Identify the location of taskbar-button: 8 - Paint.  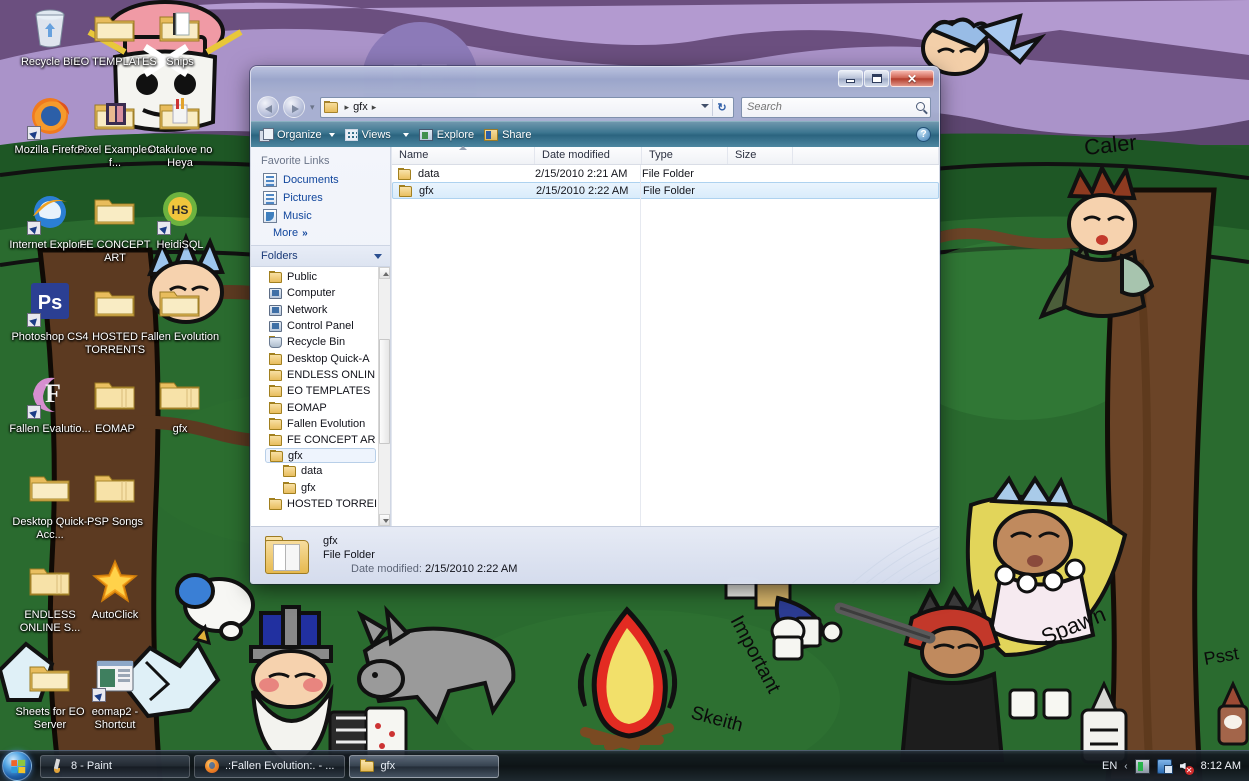
(115, 766).